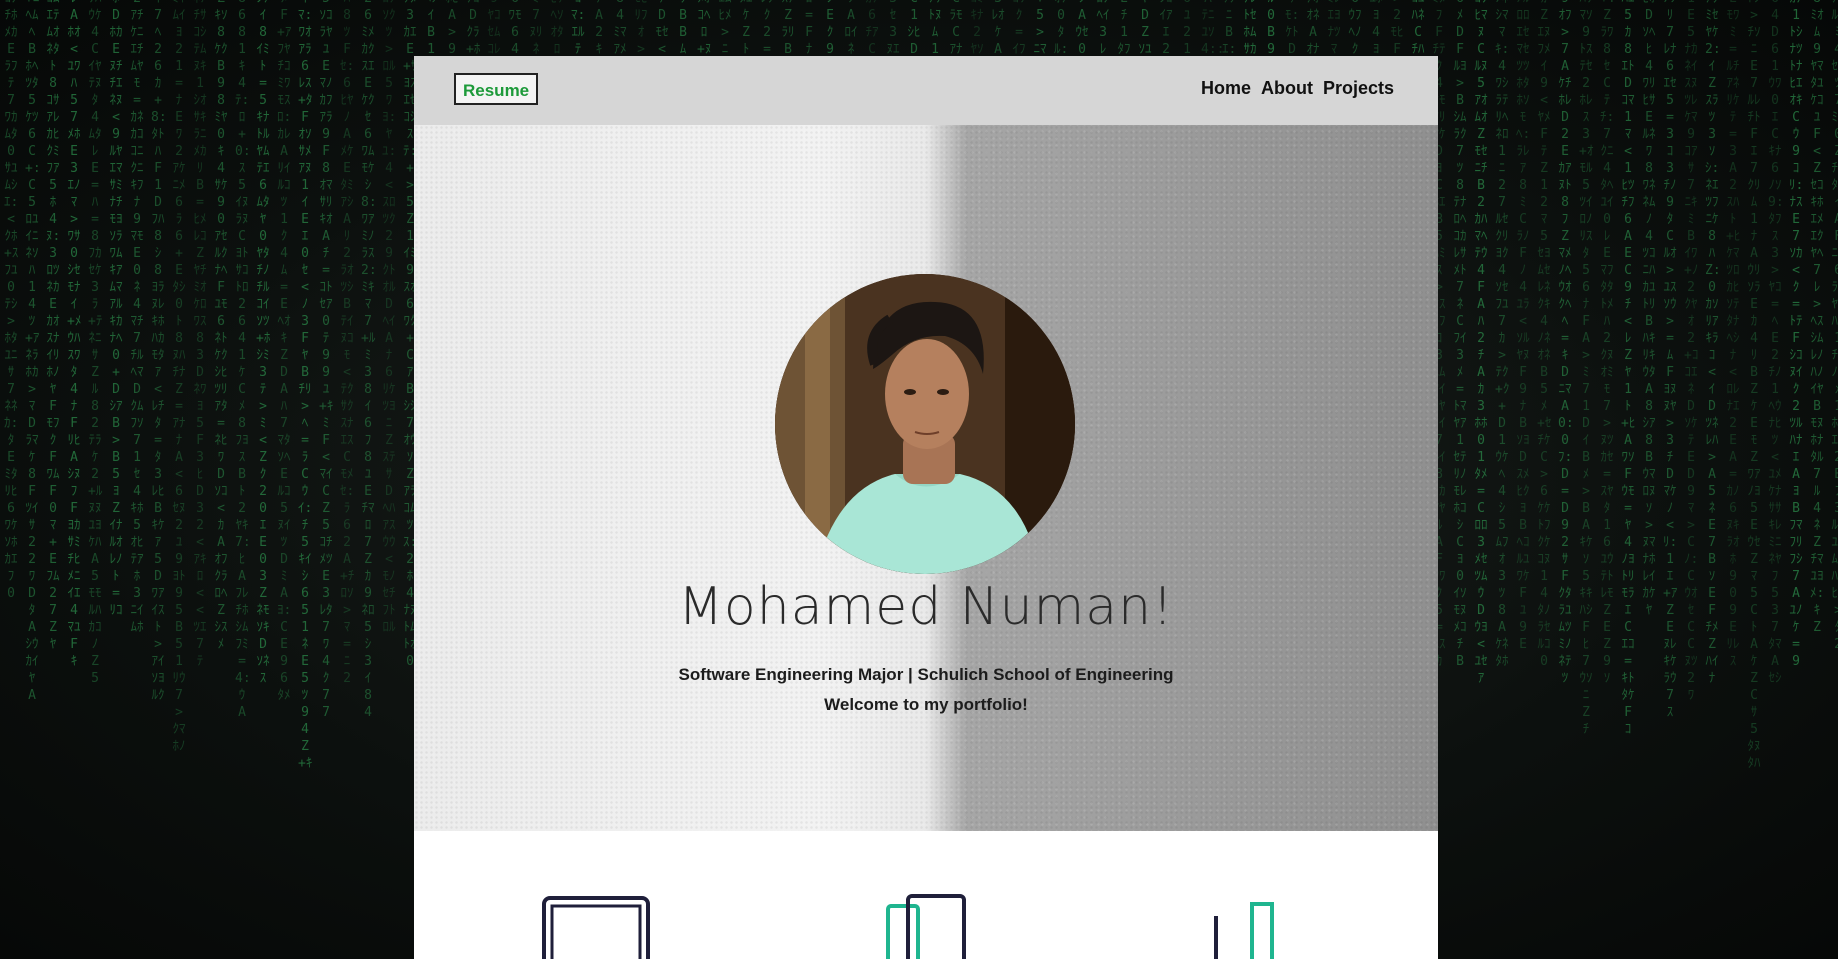  What do you see at coordinates (1226, 88) in the screenshot?
I see `nav-link-home: Home` at bounding box center [1226, 88].